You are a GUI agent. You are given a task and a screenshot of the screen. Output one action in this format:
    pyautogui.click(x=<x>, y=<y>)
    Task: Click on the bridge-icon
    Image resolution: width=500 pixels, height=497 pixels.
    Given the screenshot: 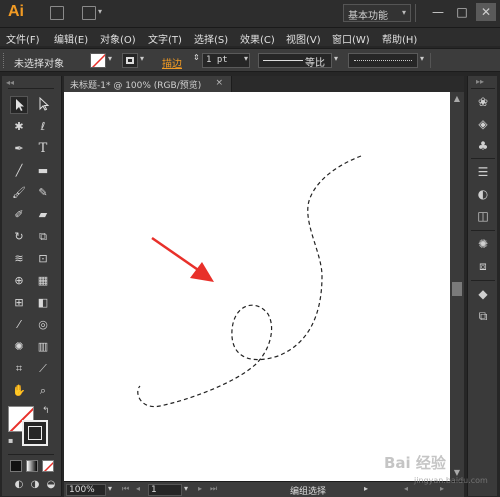 What is the action you would take?
    pyautogui.click(x=57, y=13)
    